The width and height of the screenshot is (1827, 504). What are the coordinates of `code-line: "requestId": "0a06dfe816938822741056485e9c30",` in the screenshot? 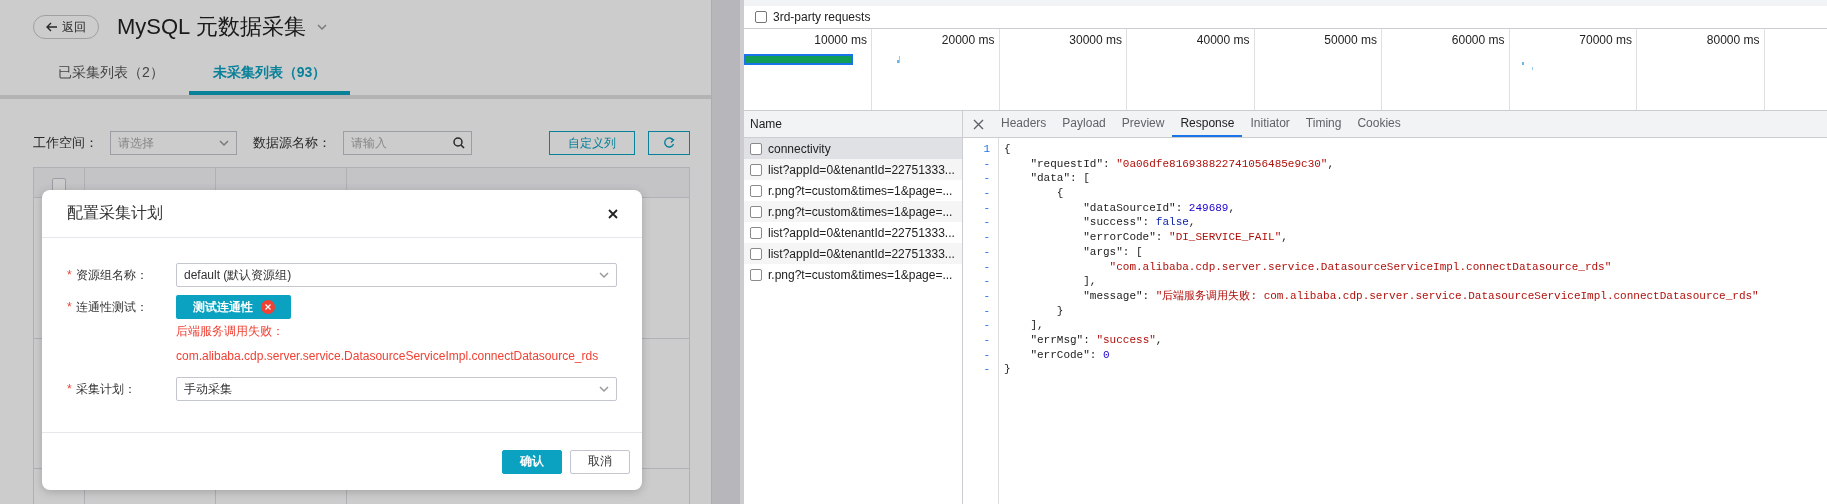 It's located at (1182, 163).